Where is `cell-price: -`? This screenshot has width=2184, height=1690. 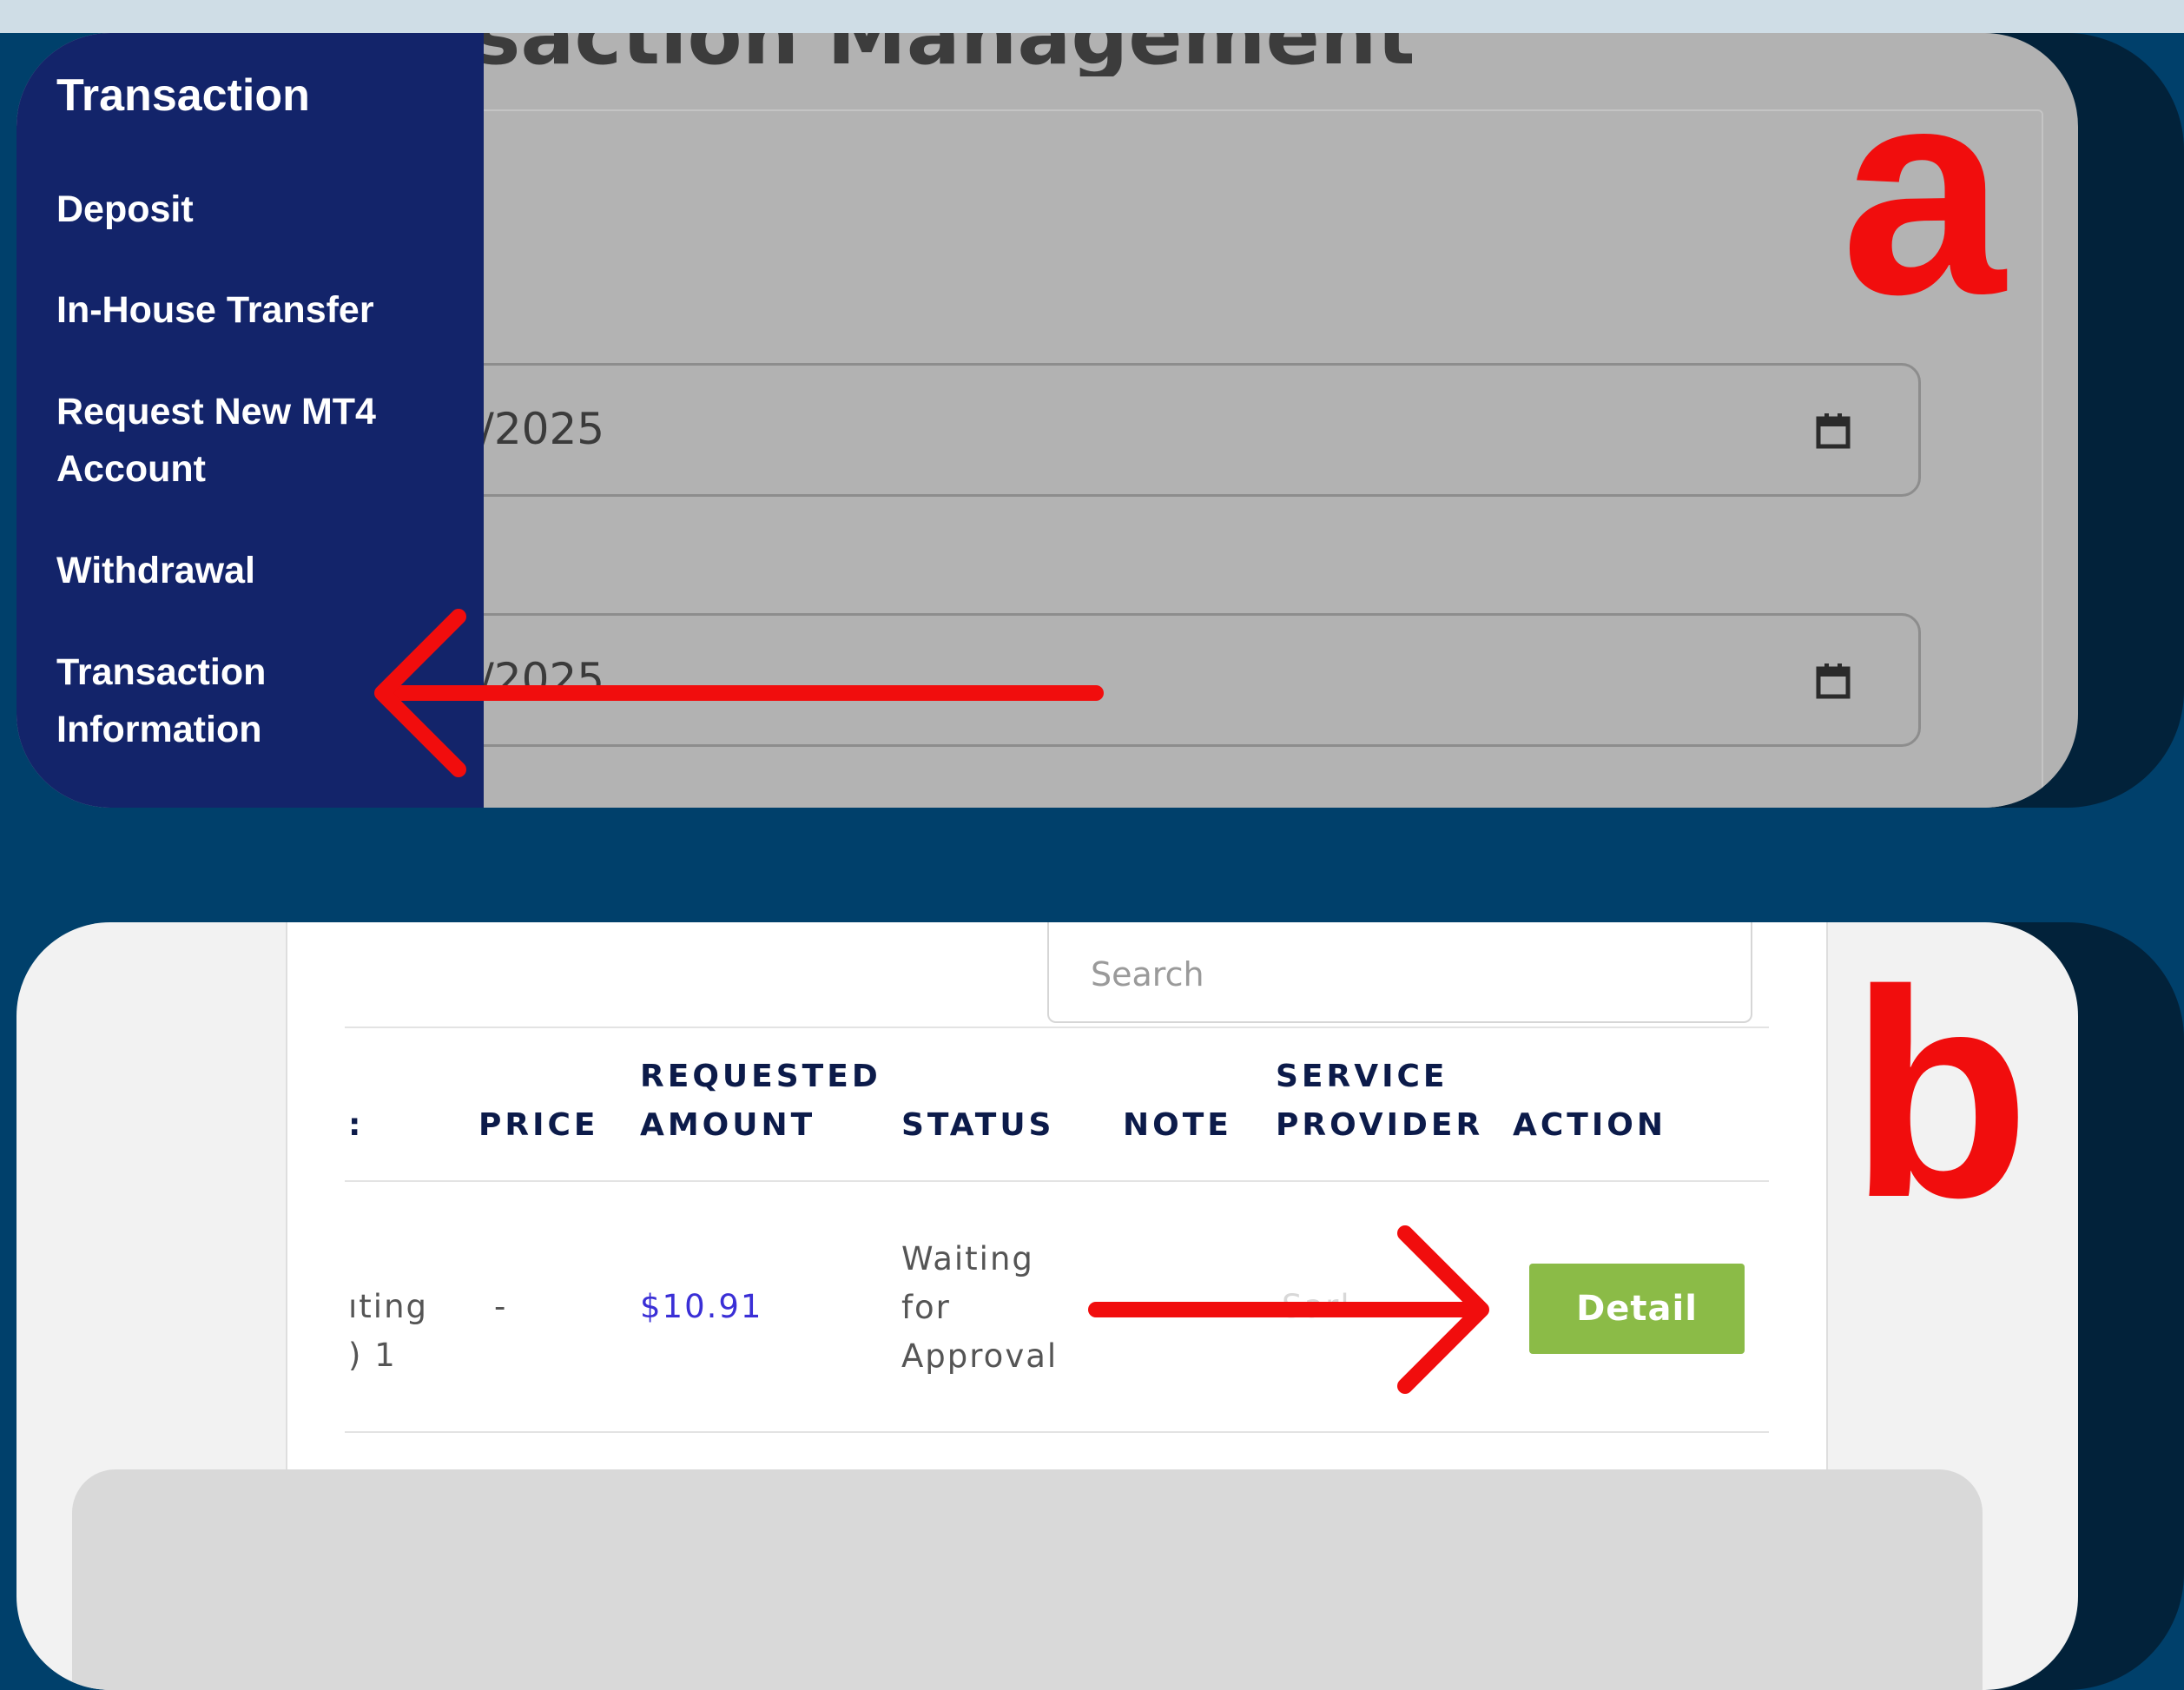
cell-price: - is located at coordinates (501, 1306).